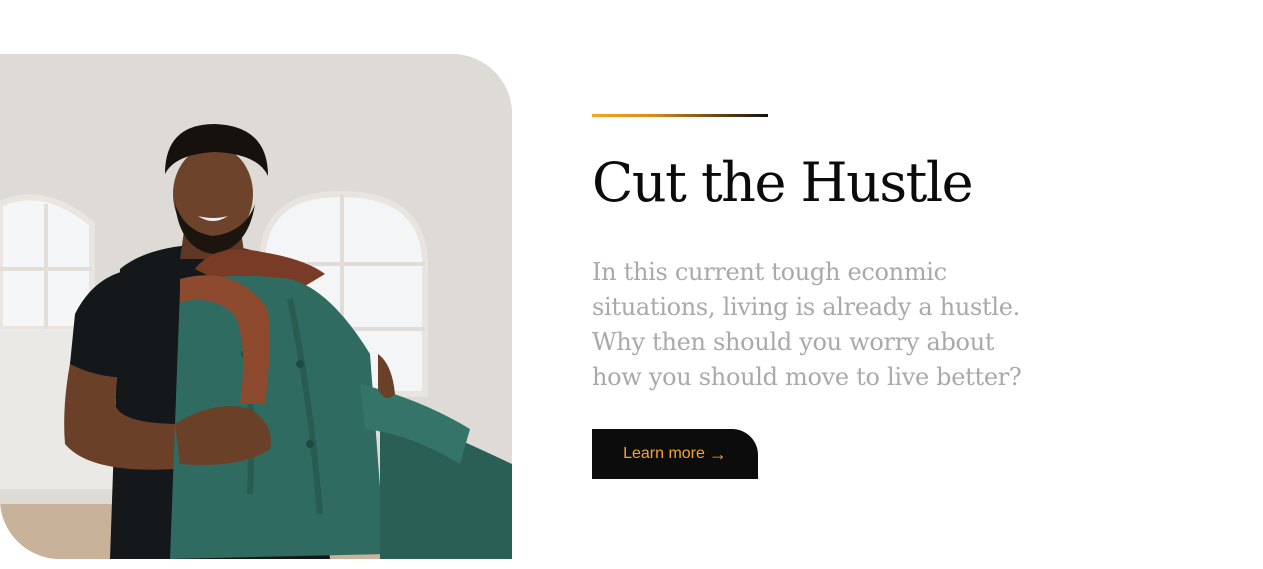 This screenshot has width=1263, height=569. Describe the element at coordinates (680, 115) in the screenshot. I see `accent-divider` at that location.